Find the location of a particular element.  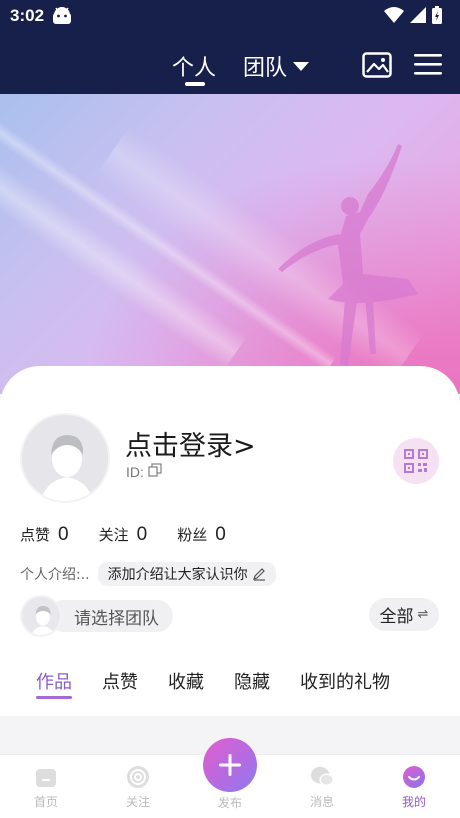

stat-following: 关注 0 is located at coordinates (123, 535).